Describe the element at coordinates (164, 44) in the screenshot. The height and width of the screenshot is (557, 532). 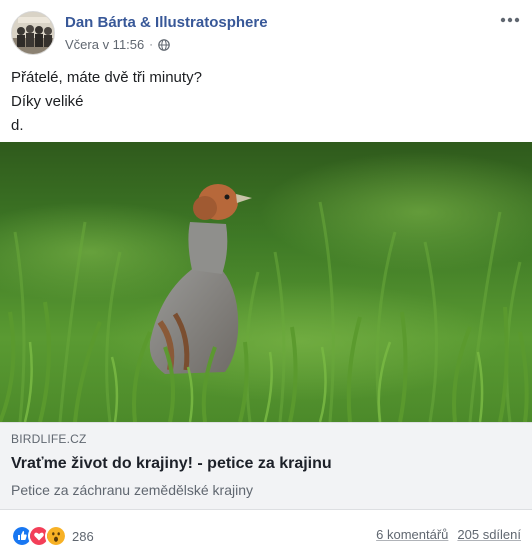
I see `globe-icon` at that location.